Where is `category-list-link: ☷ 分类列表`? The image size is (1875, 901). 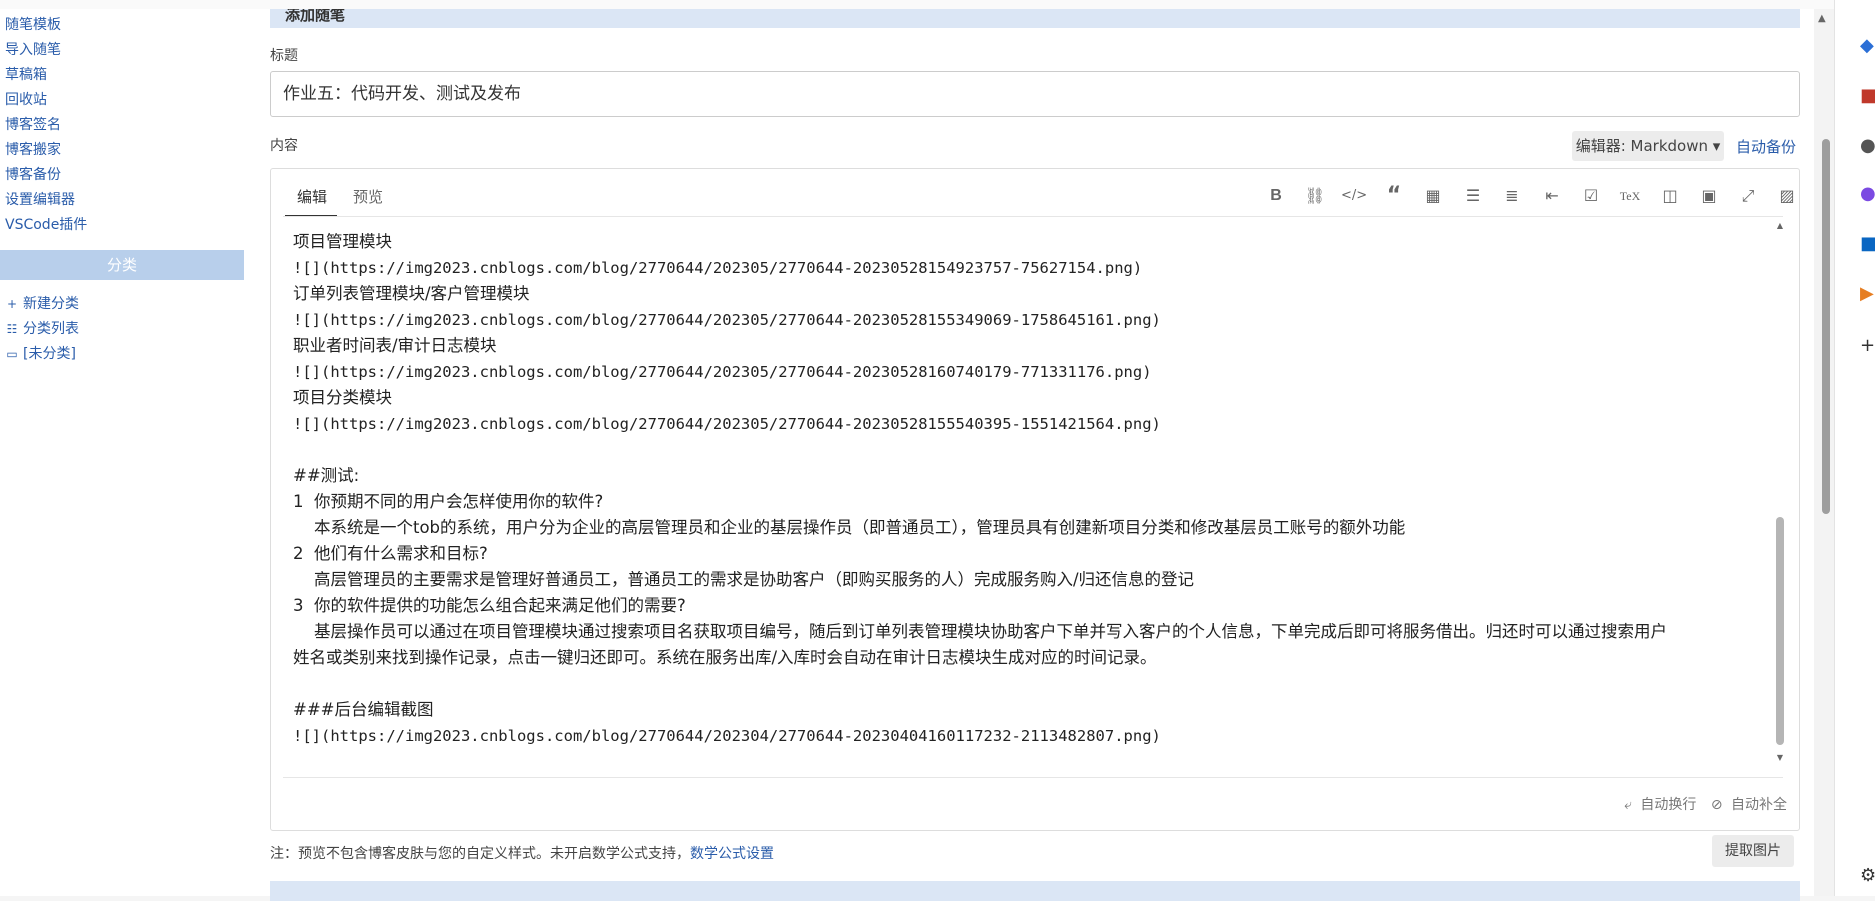
category-list-link: ☷ 分类列表 is located at coordinates (42, 329).